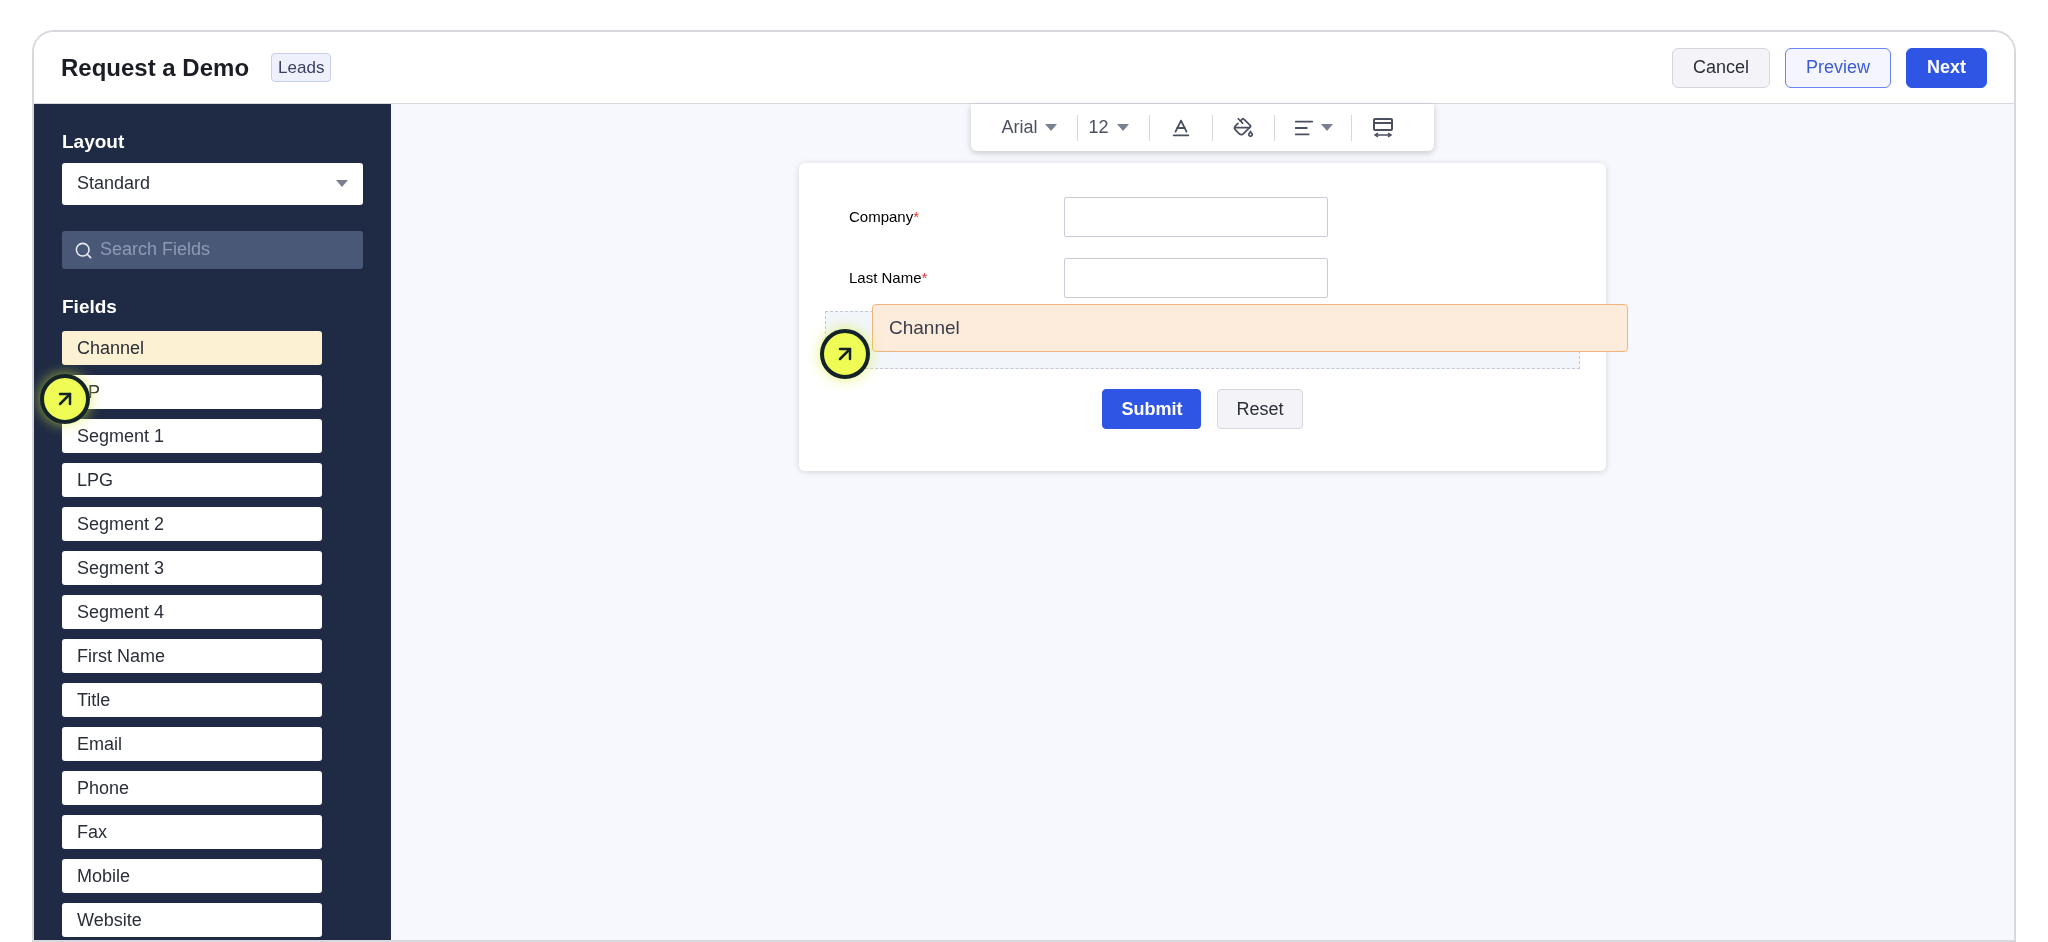  I want to click on field-item: Segment 2, so click(192, 524).